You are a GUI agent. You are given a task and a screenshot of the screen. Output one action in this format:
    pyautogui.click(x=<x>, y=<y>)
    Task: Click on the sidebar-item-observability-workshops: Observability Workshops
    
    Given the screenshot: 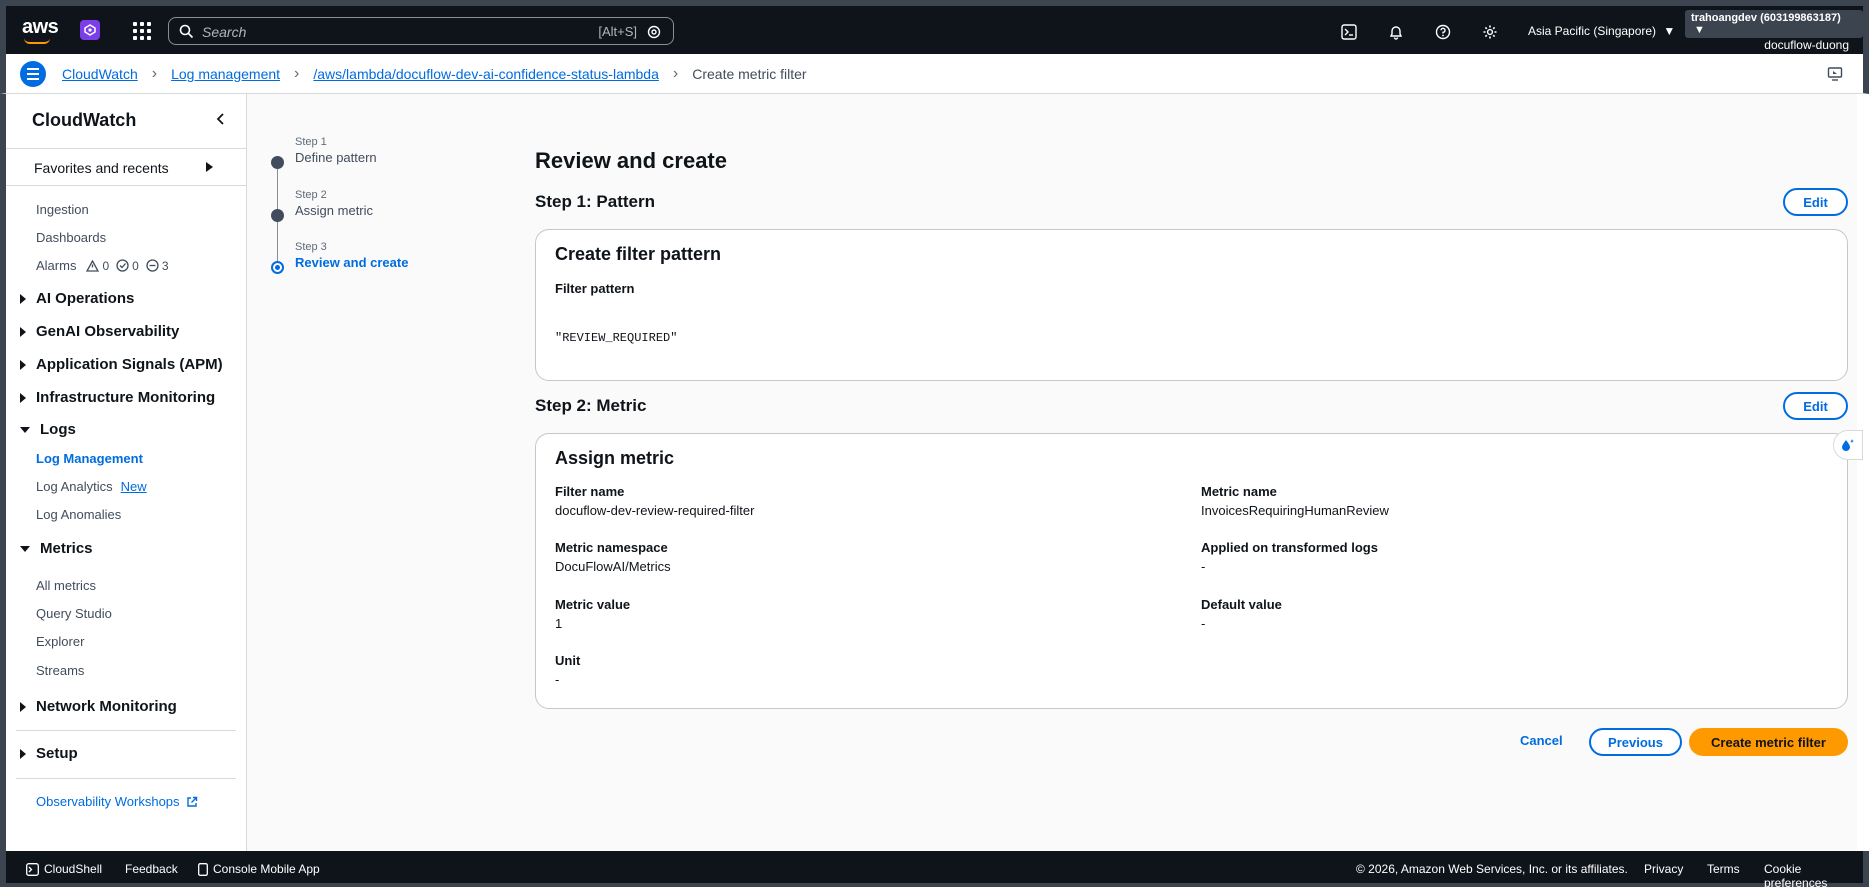 What is the action you would take?
    pyautogui.click(x=117, y=801)
    